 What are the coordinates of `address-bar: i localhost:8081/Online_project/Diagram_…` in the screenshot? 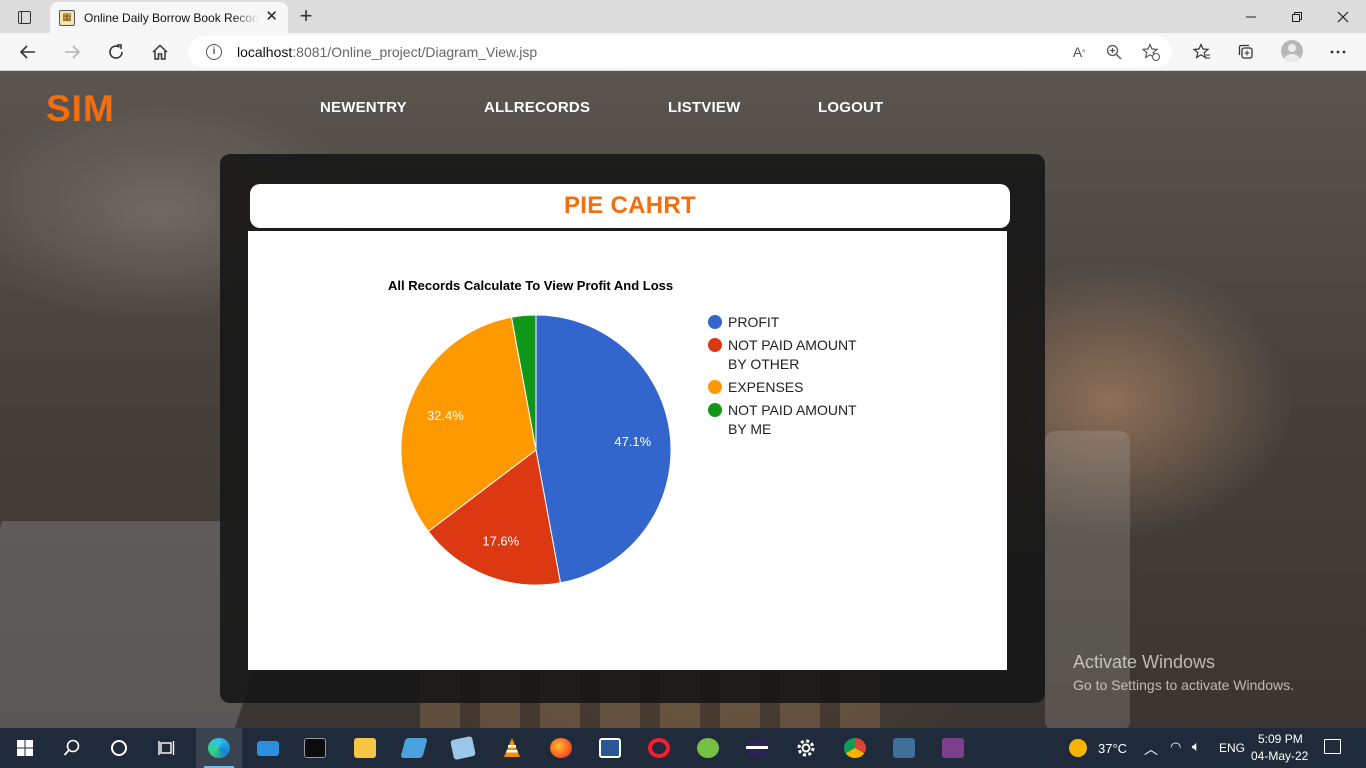 It's located at (680, 51).